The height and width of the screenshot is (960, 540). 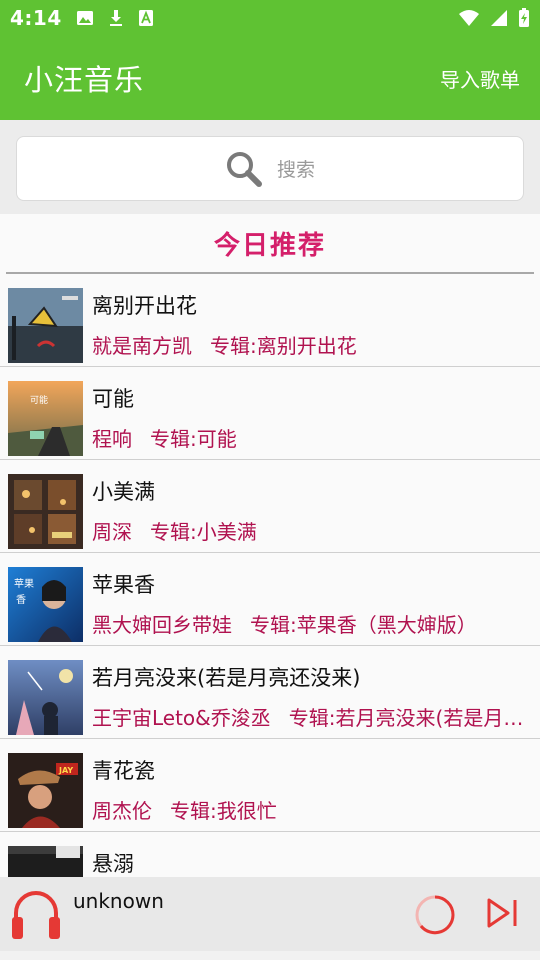 What do you see at coordinates (270, 18) in the screenshot?
I see `status-bar: 4:14` at bounding box center [270, 18].